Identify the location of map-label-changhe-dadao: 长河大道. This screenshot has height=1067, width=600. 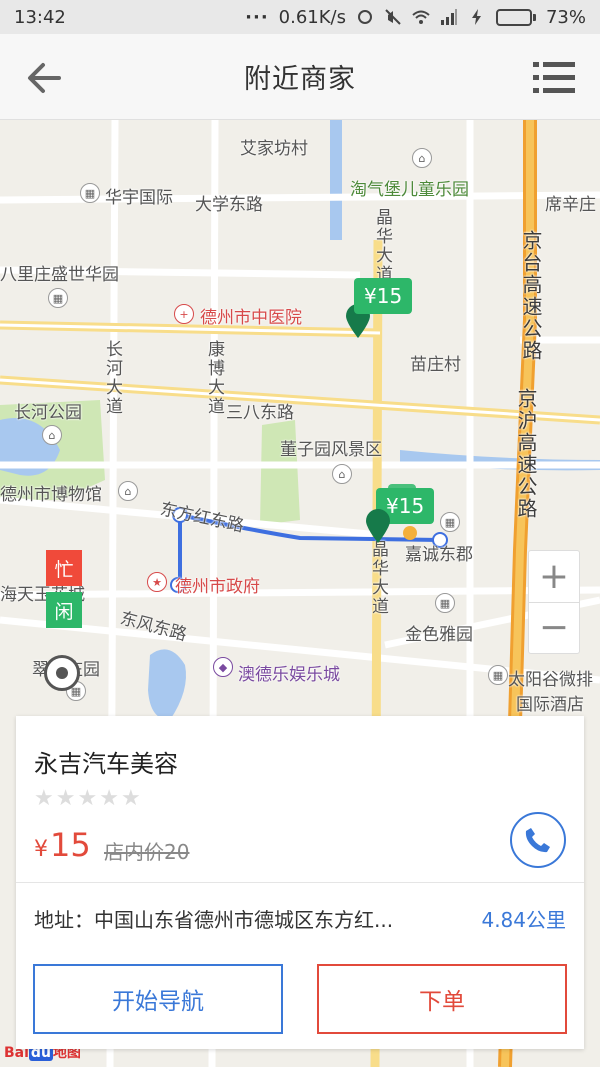
(112, 378).